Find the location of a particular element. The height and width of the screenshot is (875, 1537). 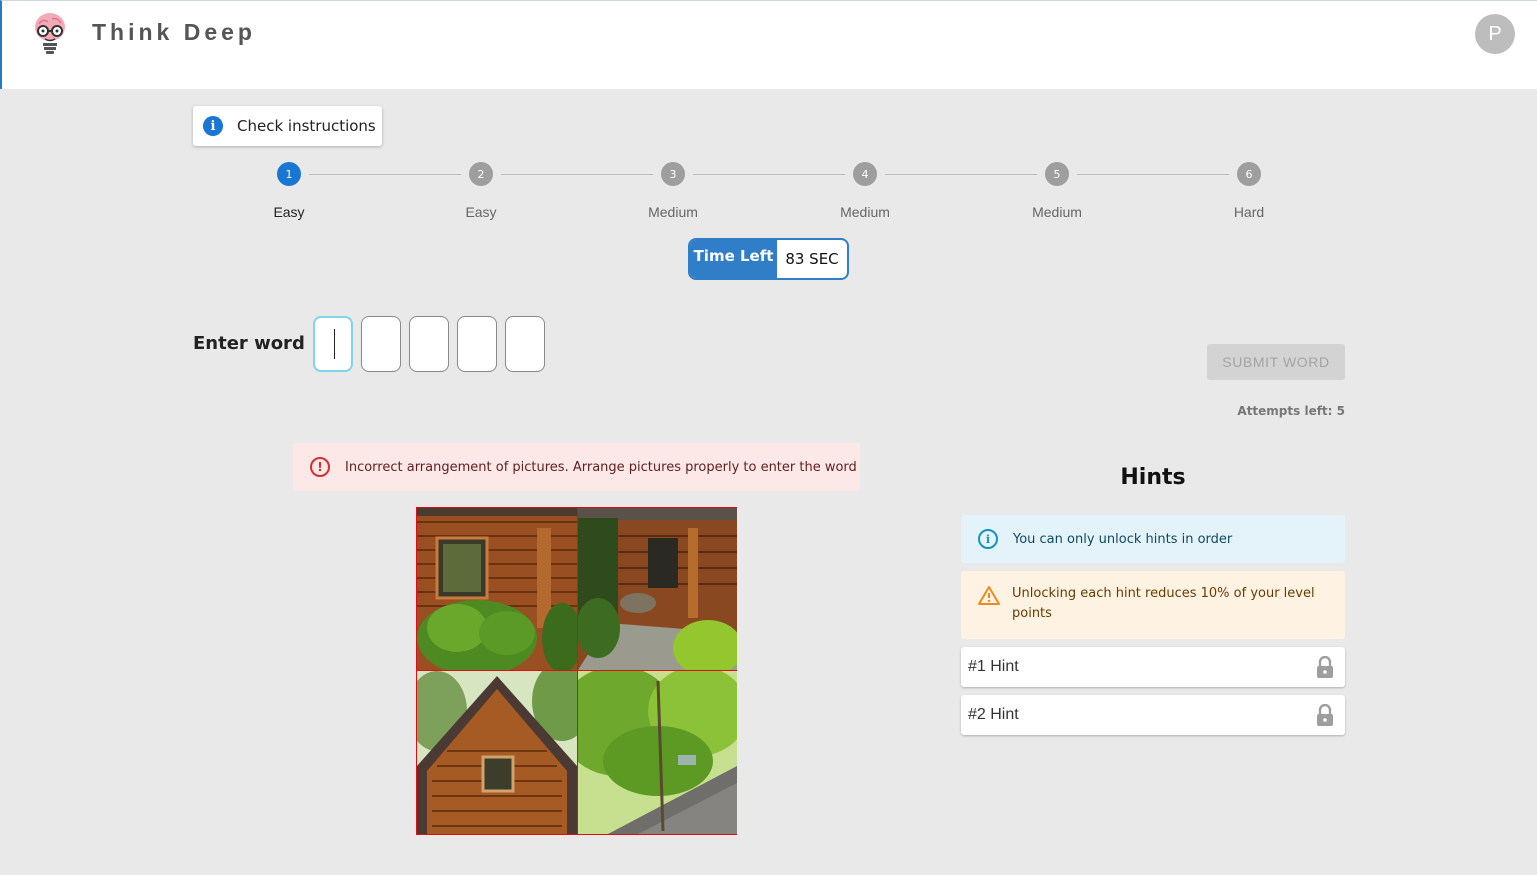

hint-label: #2 Hint is located at coordinates (993, 714).